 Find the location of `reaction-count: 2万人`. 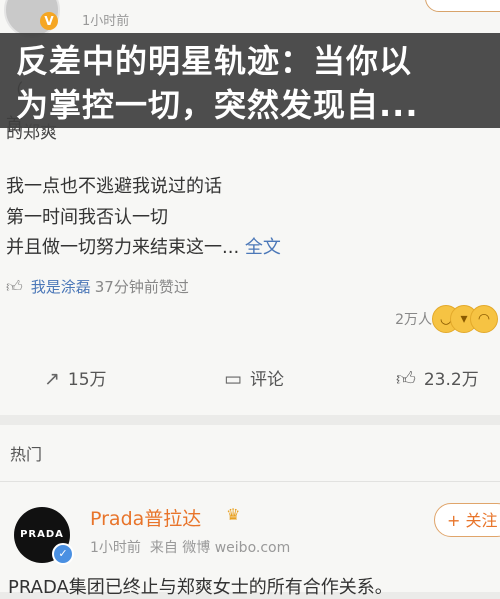

reaction-count: 2万人 is located at coordinates (413, 320).